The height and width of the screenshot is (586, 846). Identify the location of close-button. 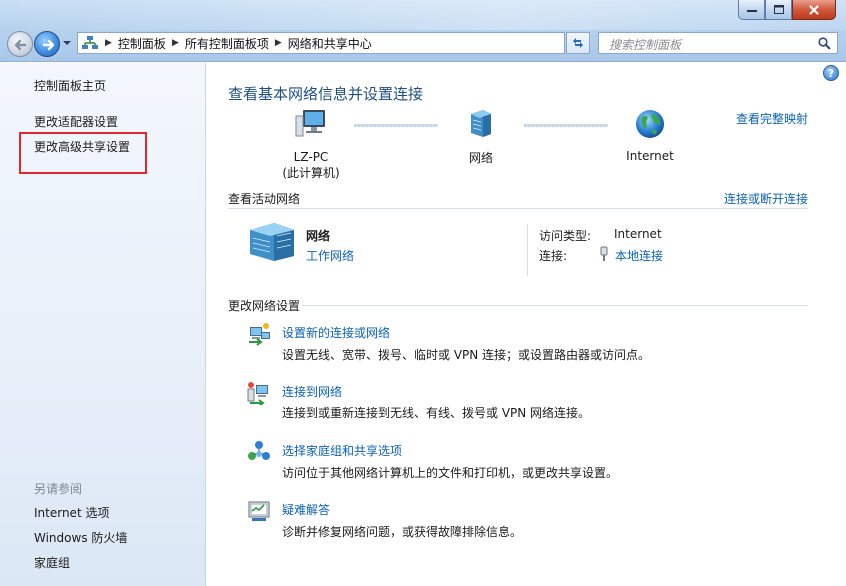
(814, 10).